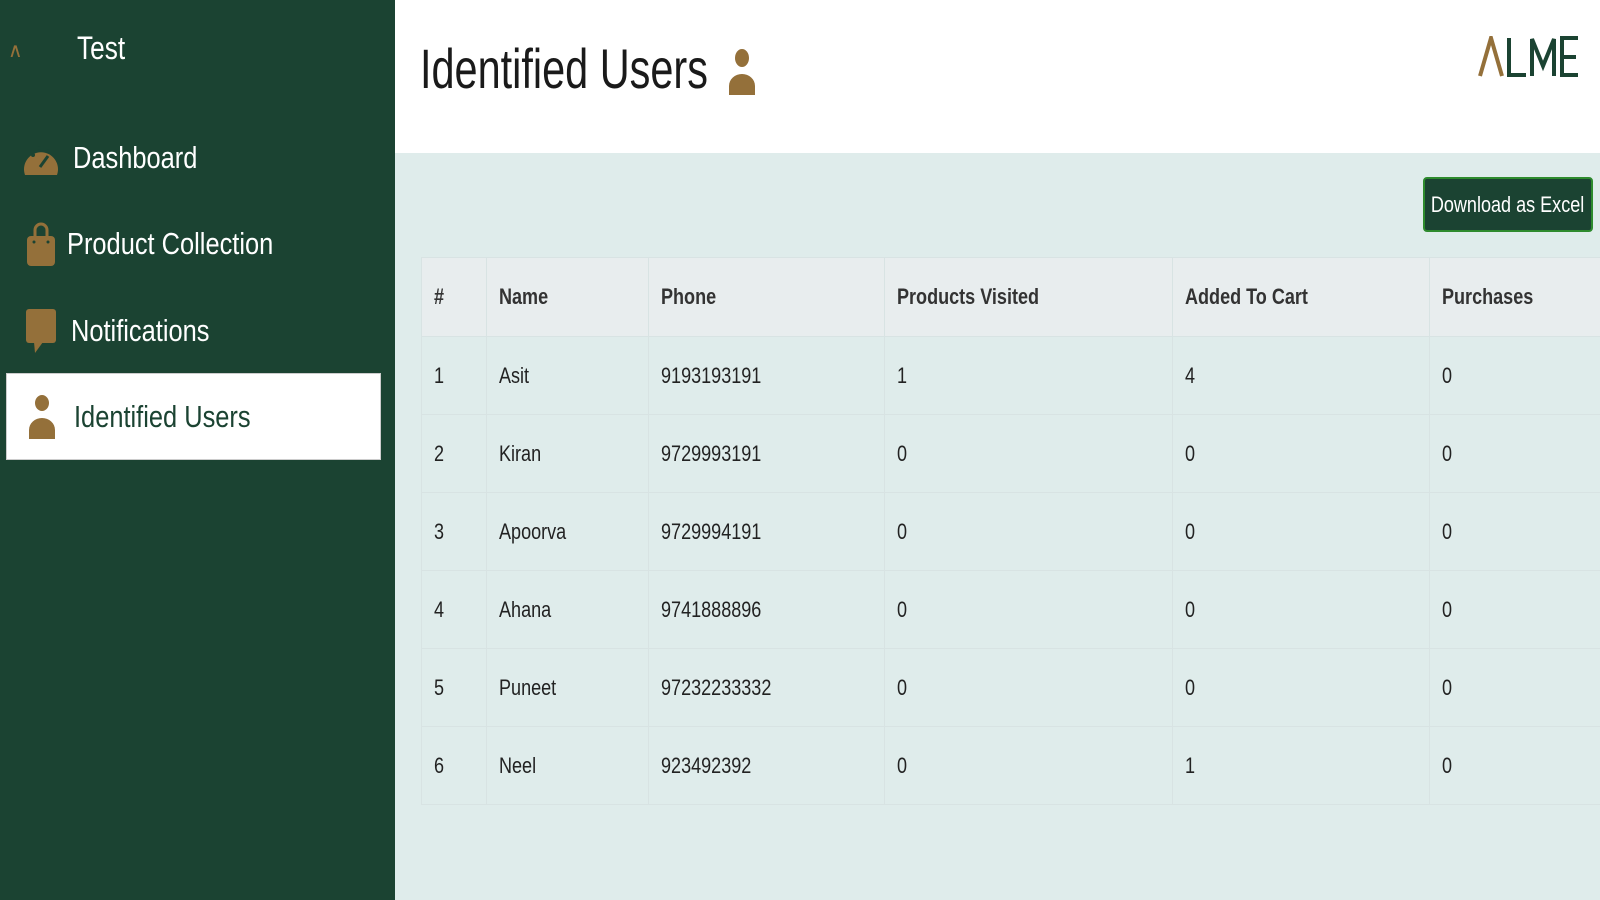 Image resolution: width=1600 pixels, height=900 pixels. I want to click on table-cell: 9193193191, so click(766, 375).